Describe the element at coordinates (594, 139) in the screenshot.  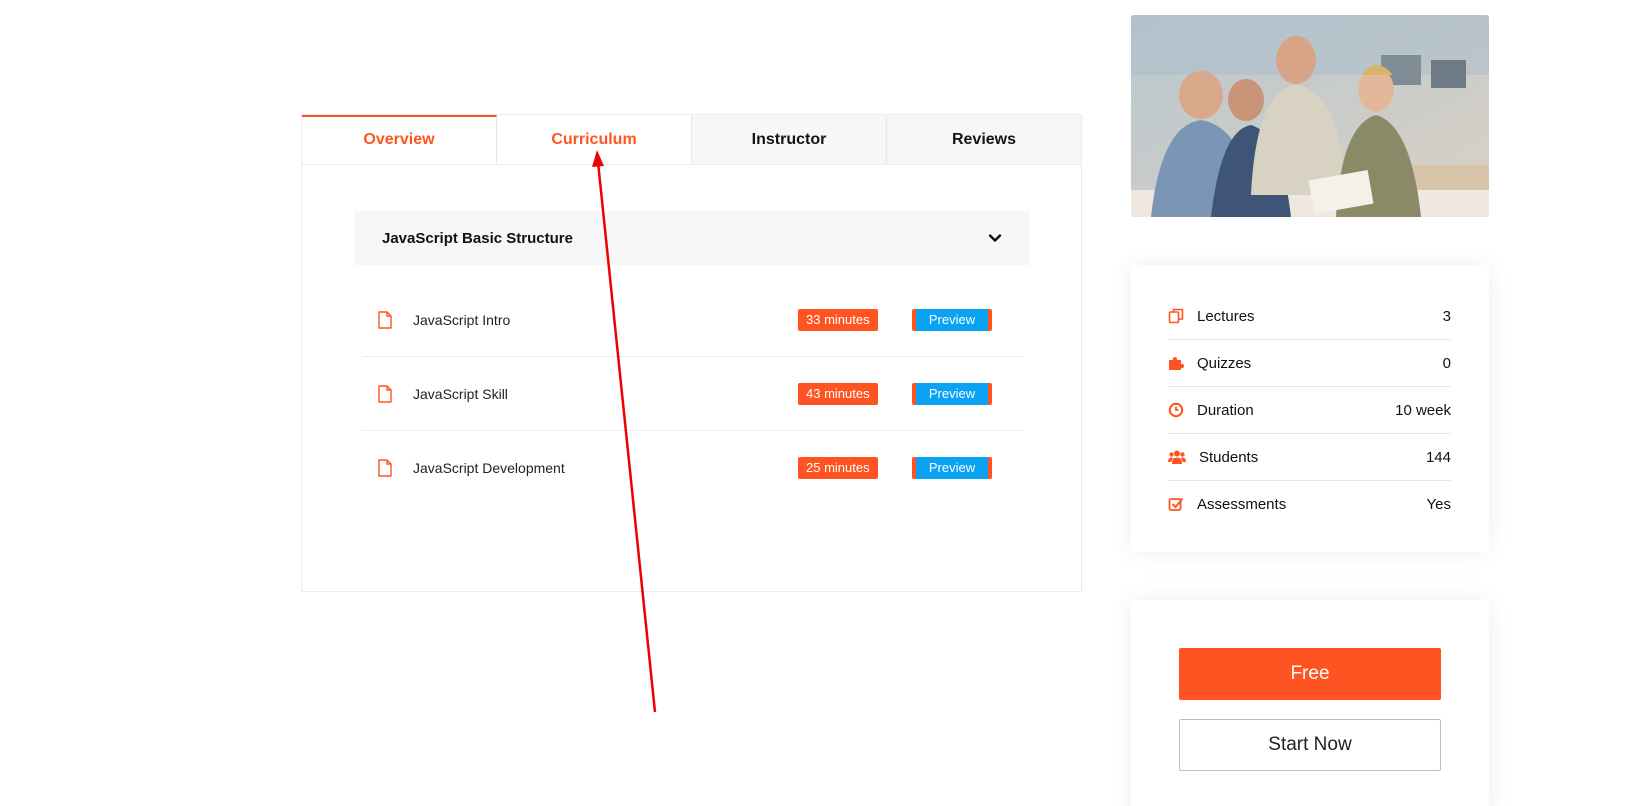
I see `tab-curriculum: Curriculum` at that location.